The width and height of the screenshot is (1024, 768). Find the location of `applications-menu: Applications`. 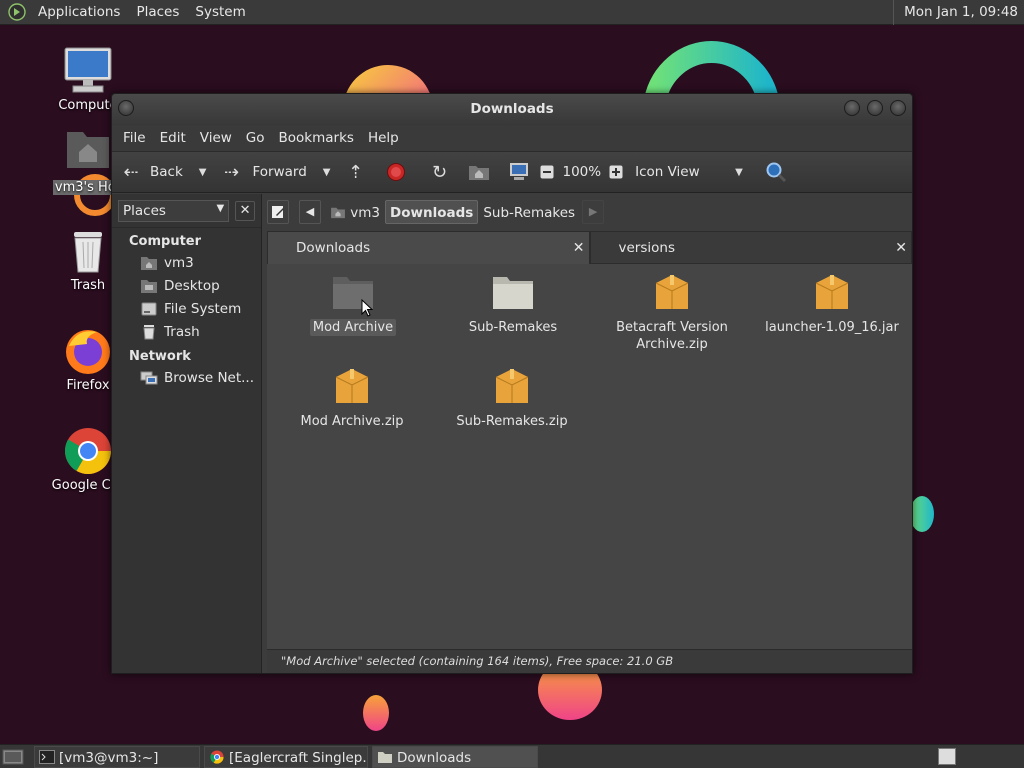

applications-menu: Applications is located at coordinates (79, 12).